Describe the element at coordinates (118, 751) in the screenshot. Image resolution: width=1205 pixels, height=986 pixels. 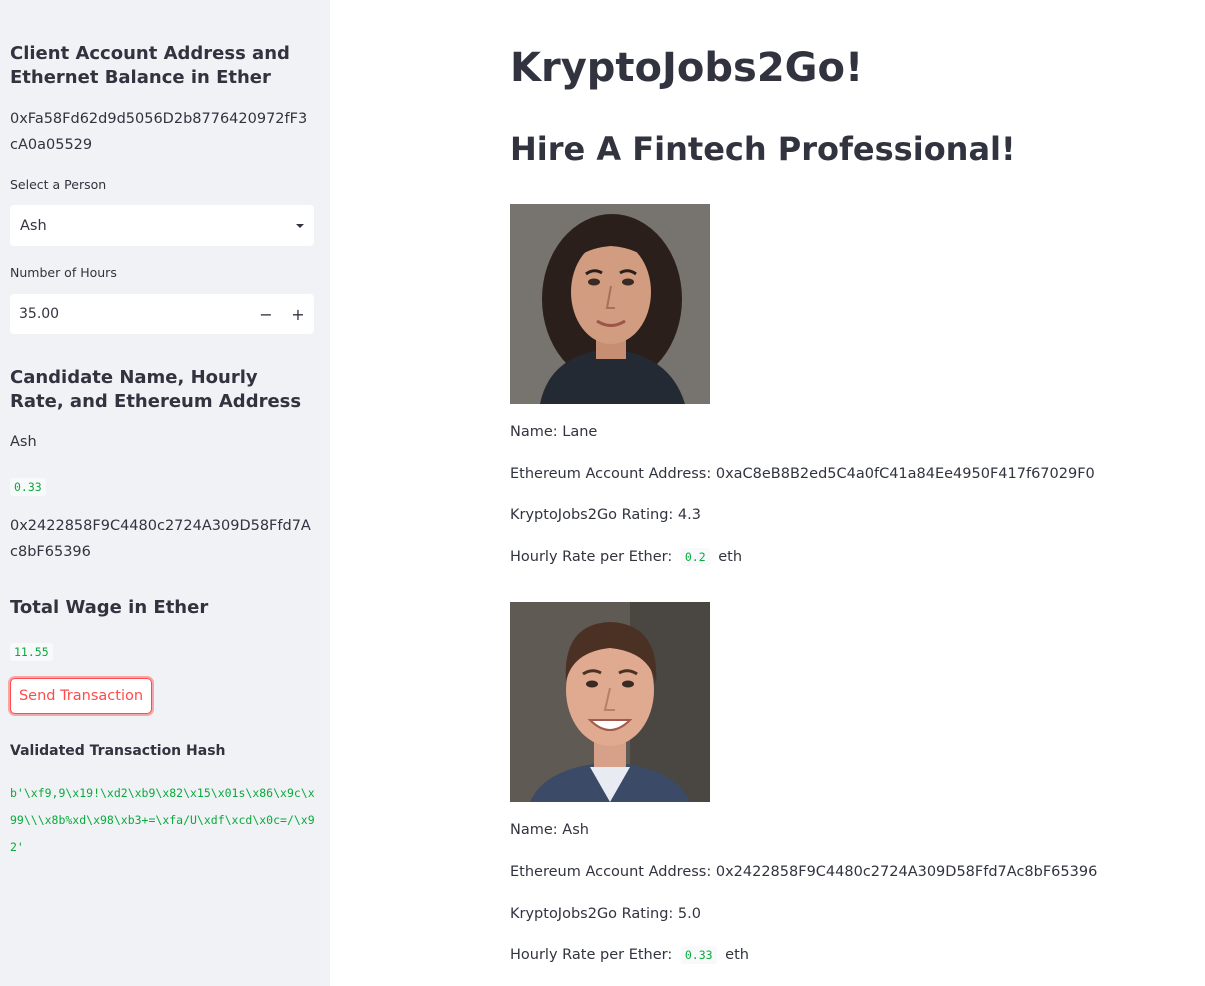
I see `hash-label: Validated Transaction Hash` at that location.